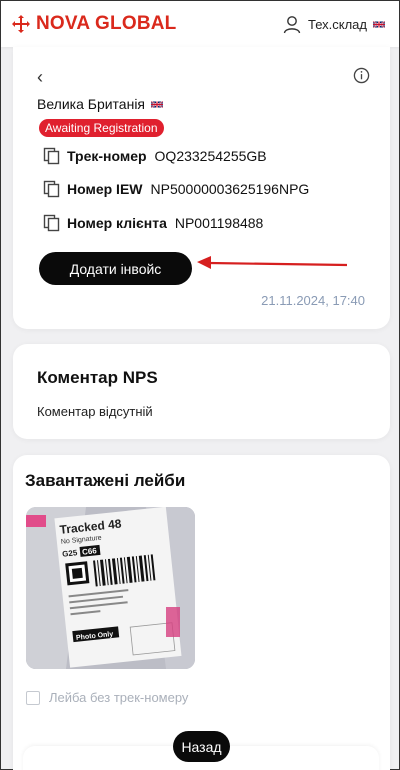  What do you see at coordinates (337, 24) in the screenshot?
I see `user-label: Тех.склад` at bounding box center [337, 24].